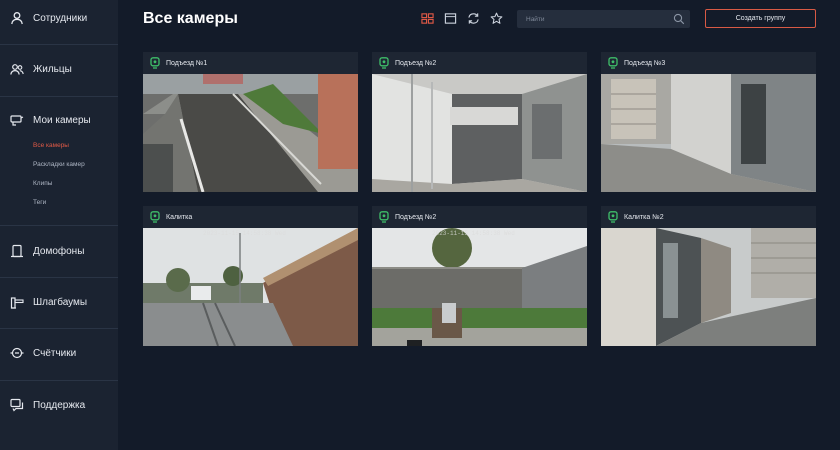 This screenshot has height=450, width=840. Describe the element at coordinates (427, 18) in the screenshot. I see `grid-view-icon` at that location.